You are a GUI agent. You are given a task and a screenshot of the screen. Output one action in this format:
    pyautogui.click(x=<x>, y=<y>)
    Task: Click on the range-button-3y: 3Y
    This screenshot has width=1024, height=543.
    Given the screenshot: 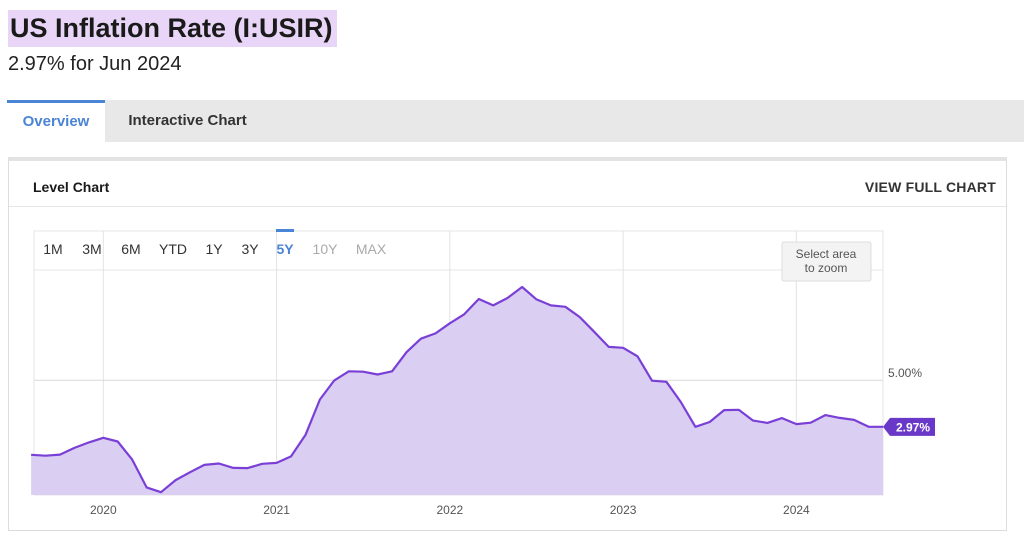 What is the action you would take?
    pyautogui.click(x=250, y=249)
    